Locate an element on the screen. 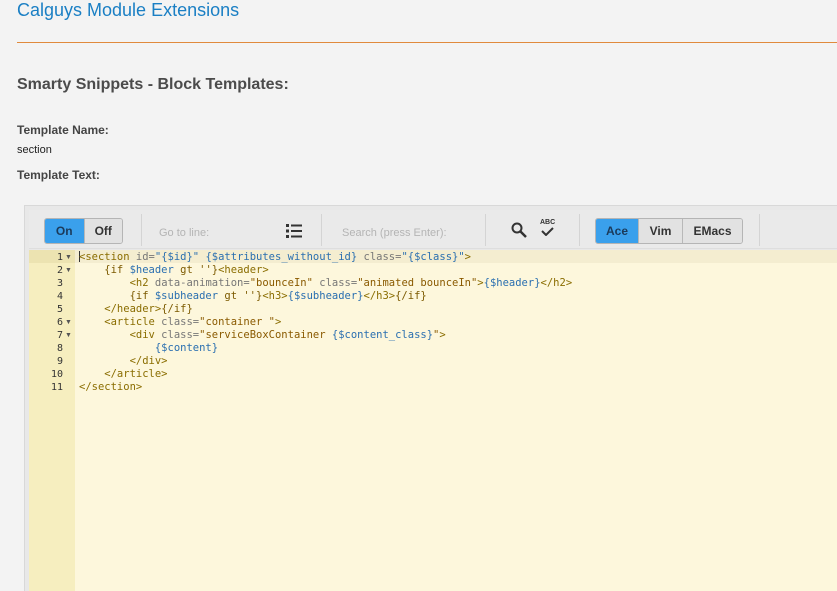  goto-line-input: Go to line: is located at coordinates (184, 233).